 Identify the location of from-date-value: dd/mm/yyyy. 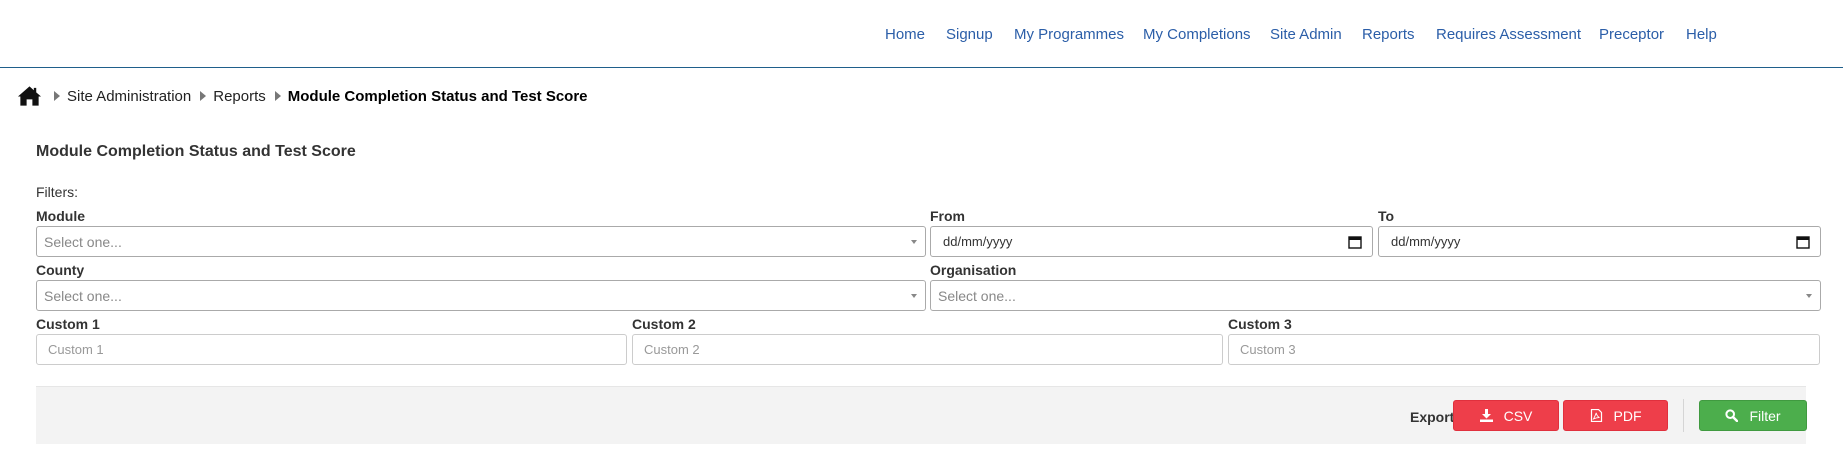
(978, 241).